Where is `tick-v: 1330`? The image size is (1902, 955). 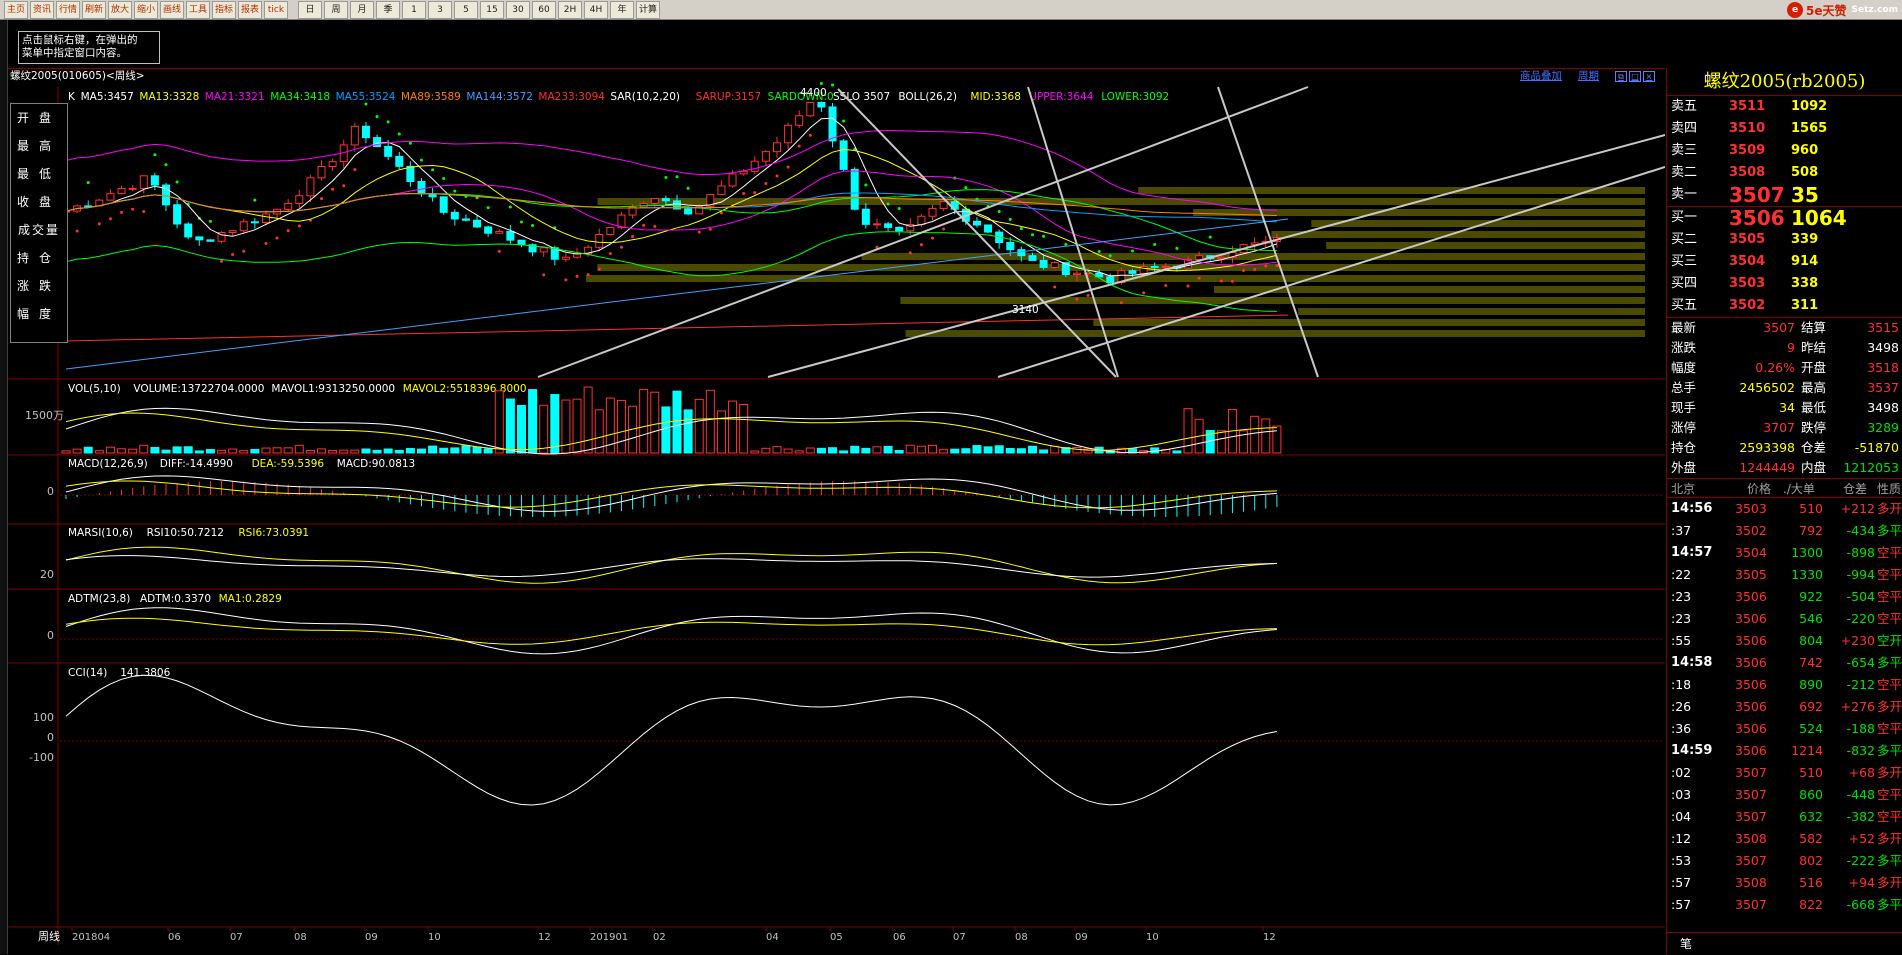
tick-v: 1330 is located at coordinates (1807, 574).